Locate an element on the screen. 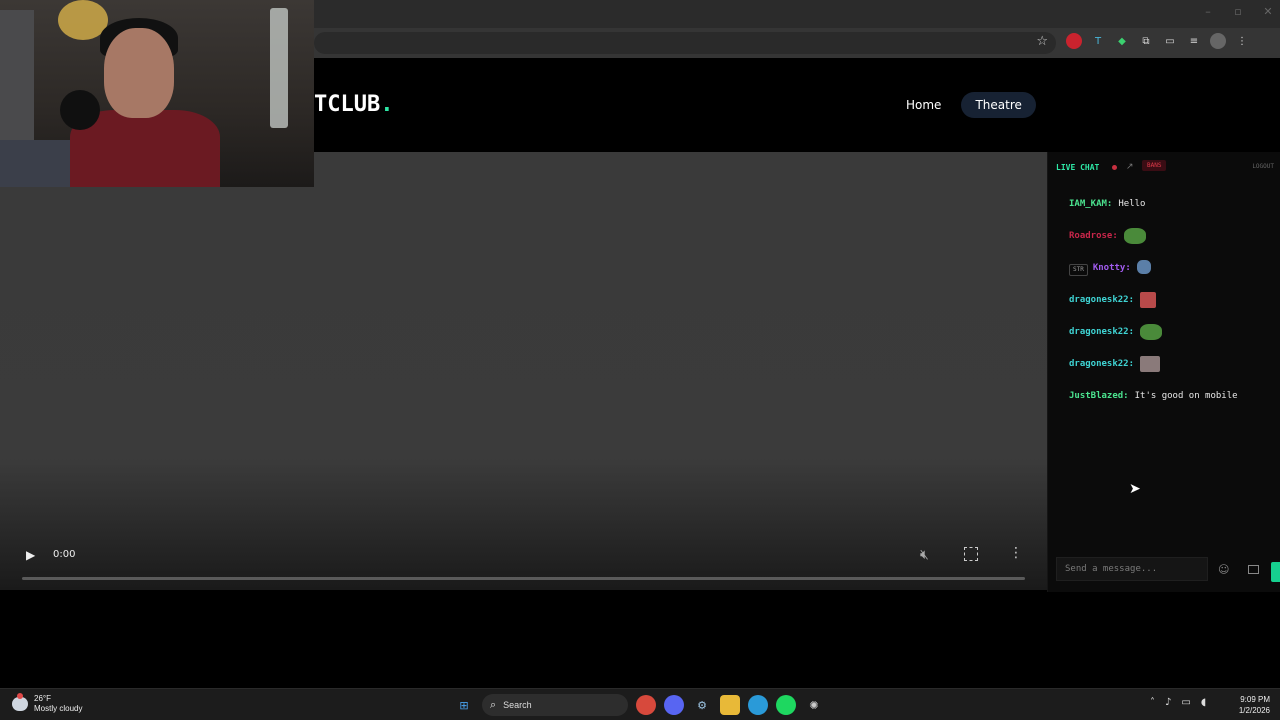 This screenshot has height=720, width=1280. send-button is located at coordinates (1275, 572).